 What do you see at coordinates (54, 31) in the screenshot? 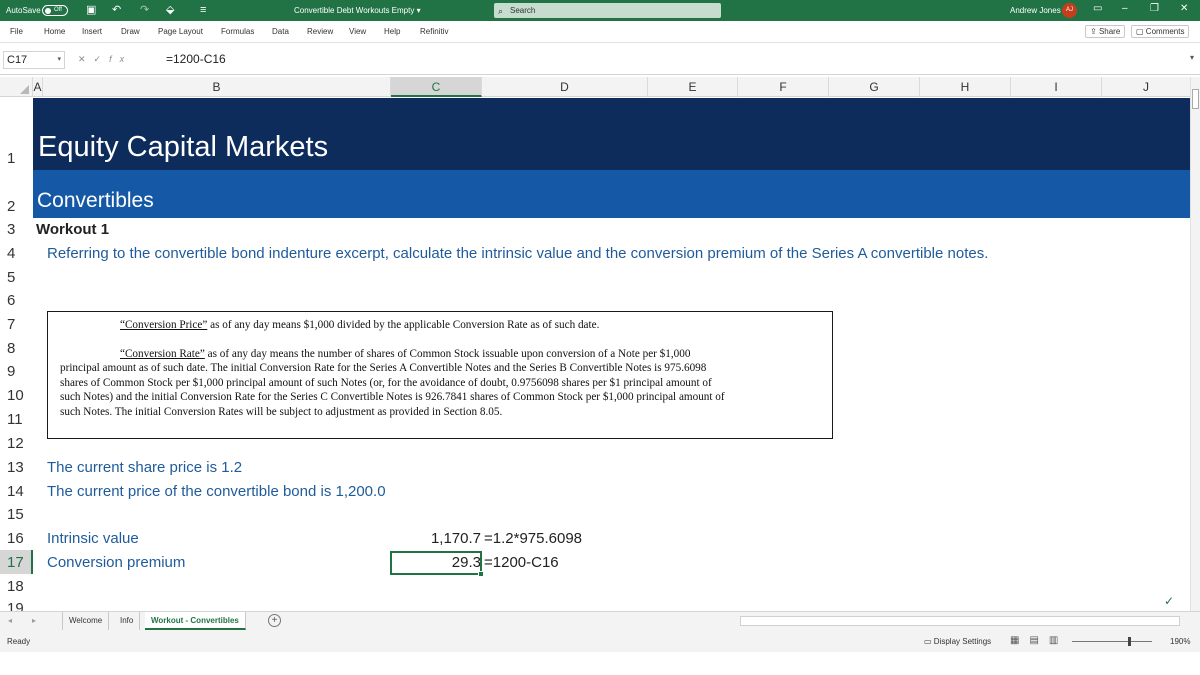
I see `tab-home: Home` at bounding box center [54, 31].